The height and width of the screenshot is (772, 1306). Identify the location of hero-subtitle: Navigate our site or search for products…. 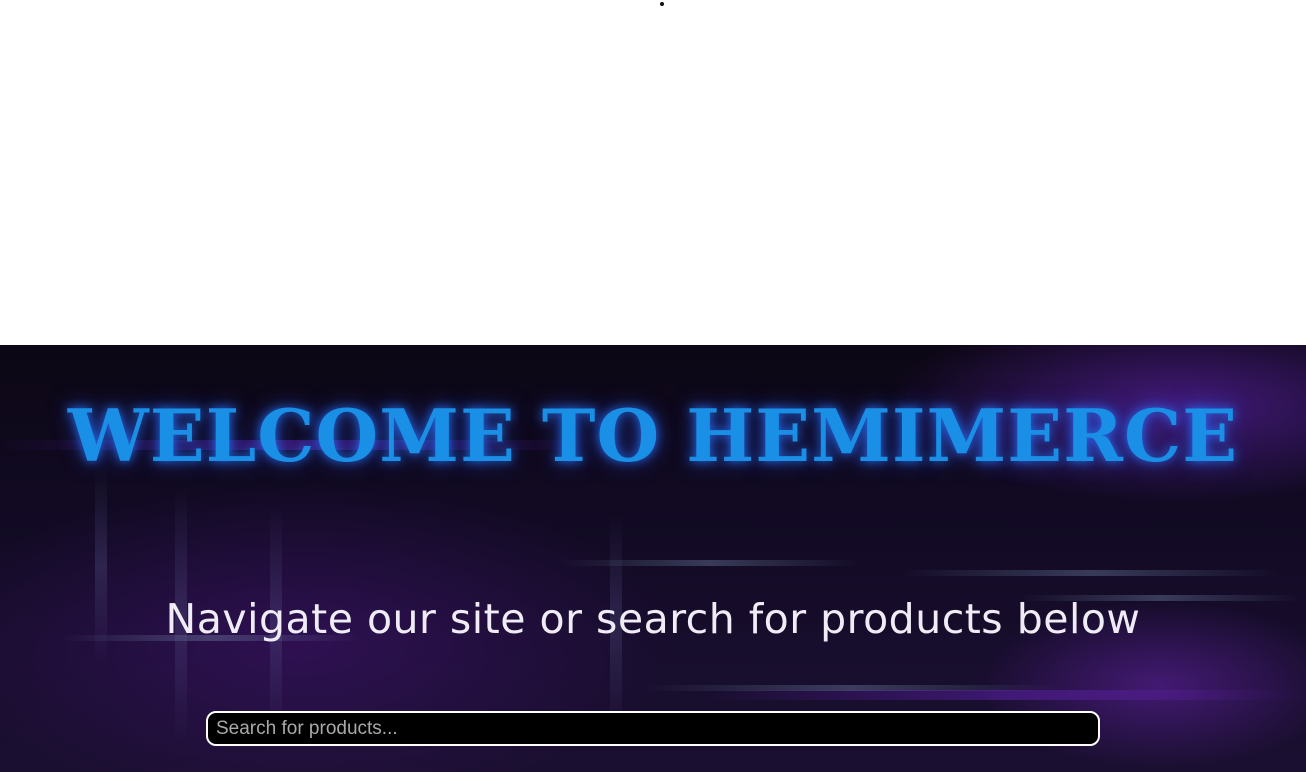
(653, 619).